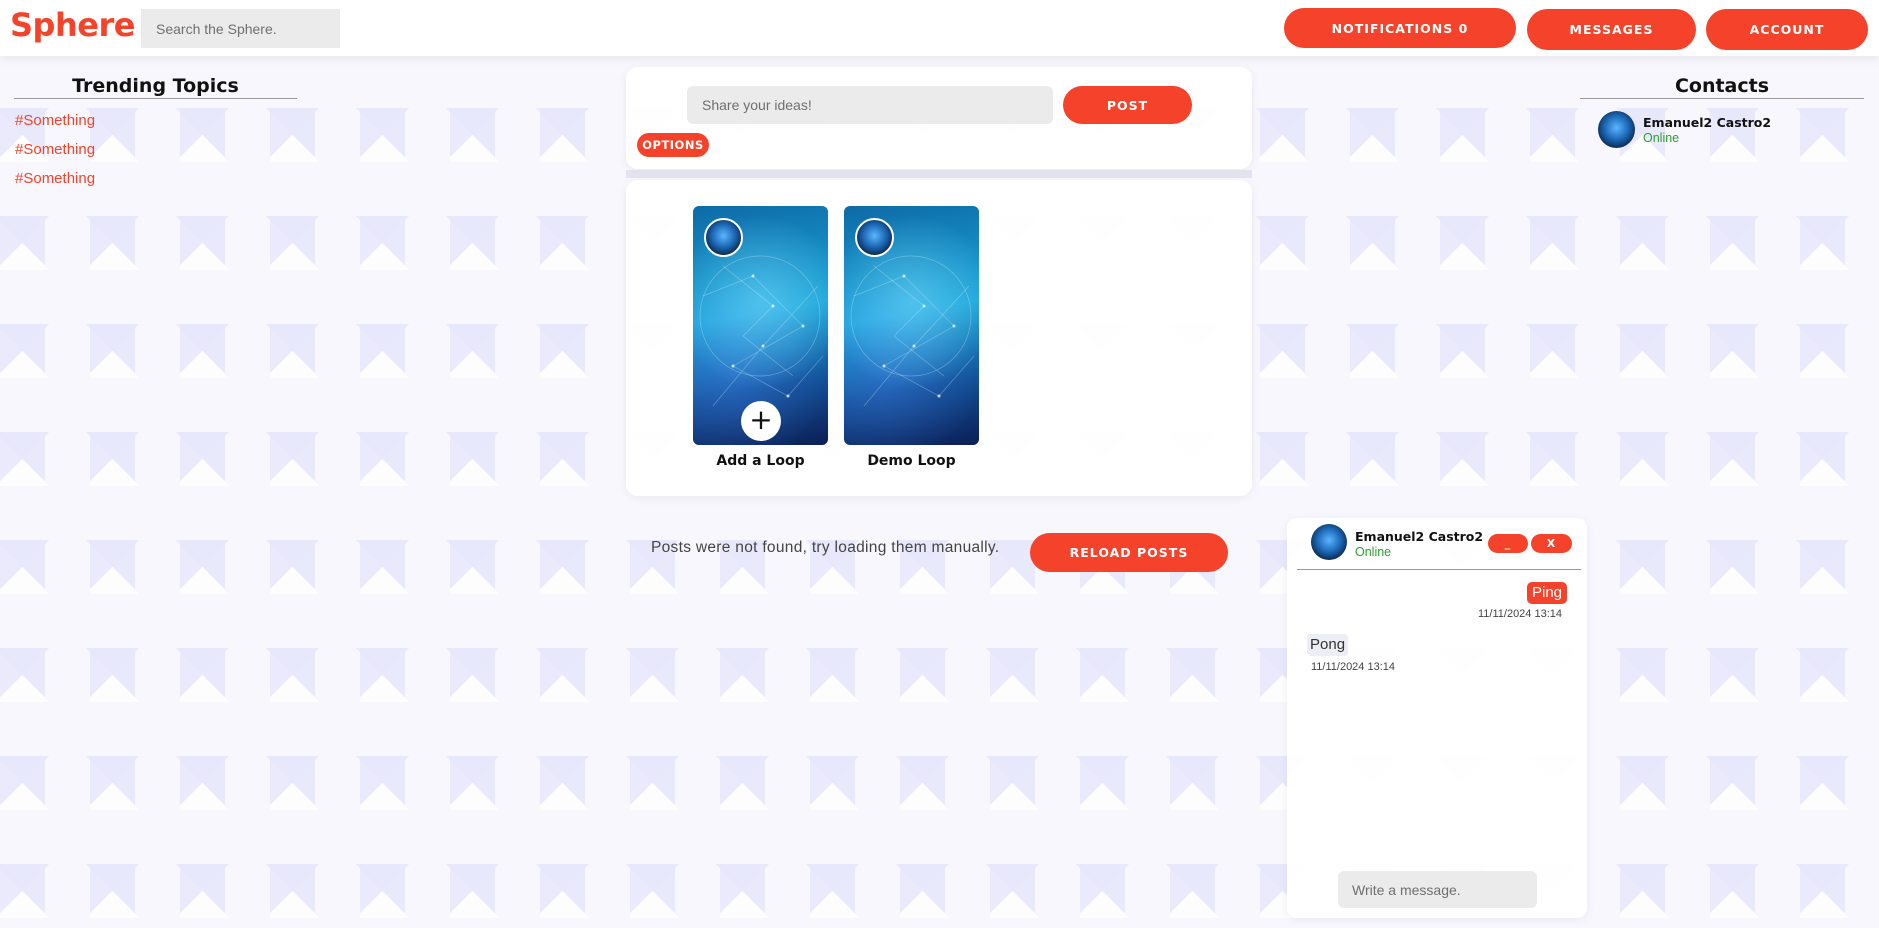  Describe the element at coordinates (1547, 593) in the screenshot. I see `outgoing-message: Ping` at that location.